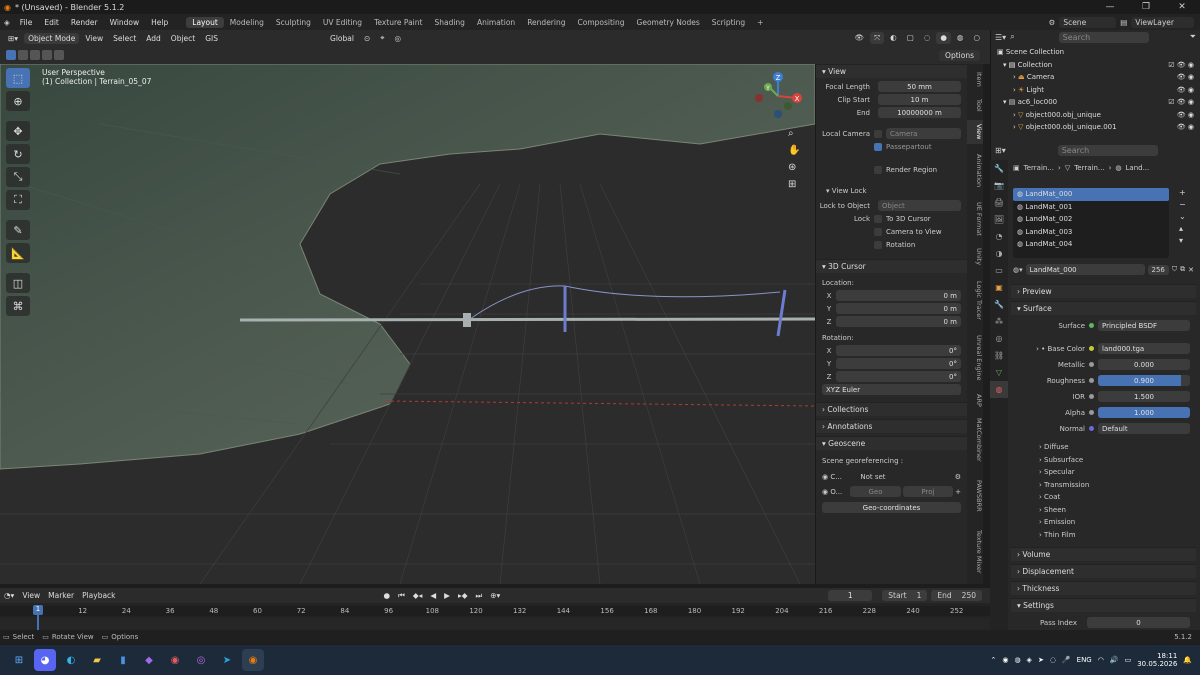 Image resolution: width=1200 pixels, height=675 pixels. Describe the element at coordinates (463, 595) in the screenshot. I see `next-keyframe-icon: ▸◆` at that location.